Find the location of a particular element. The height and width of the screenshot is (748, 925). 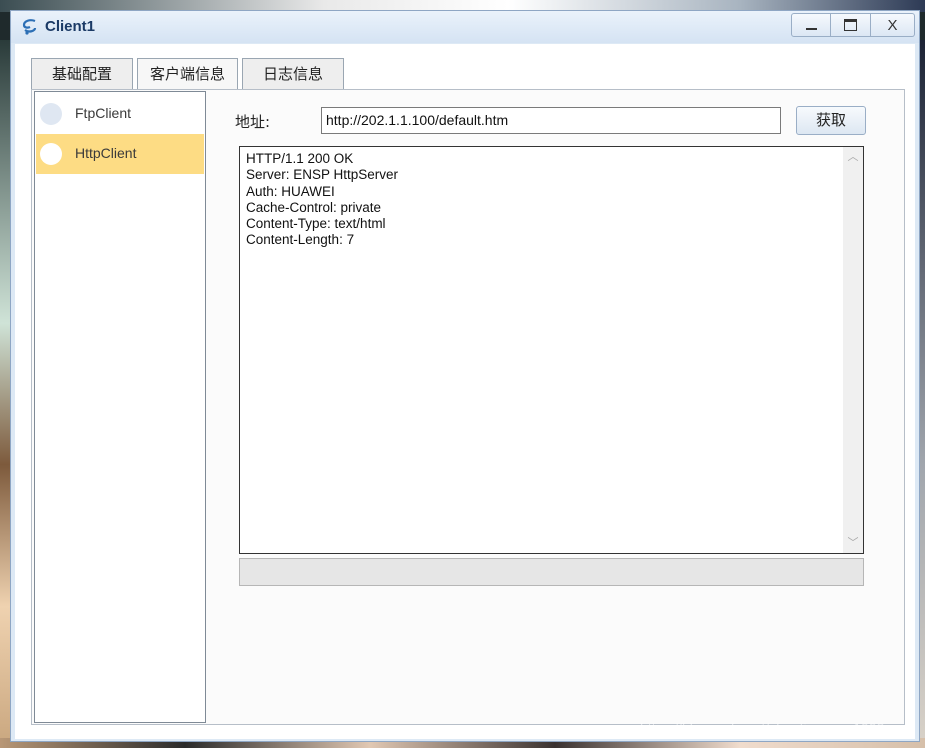

maximize-button is located at coordinates (851, 25).